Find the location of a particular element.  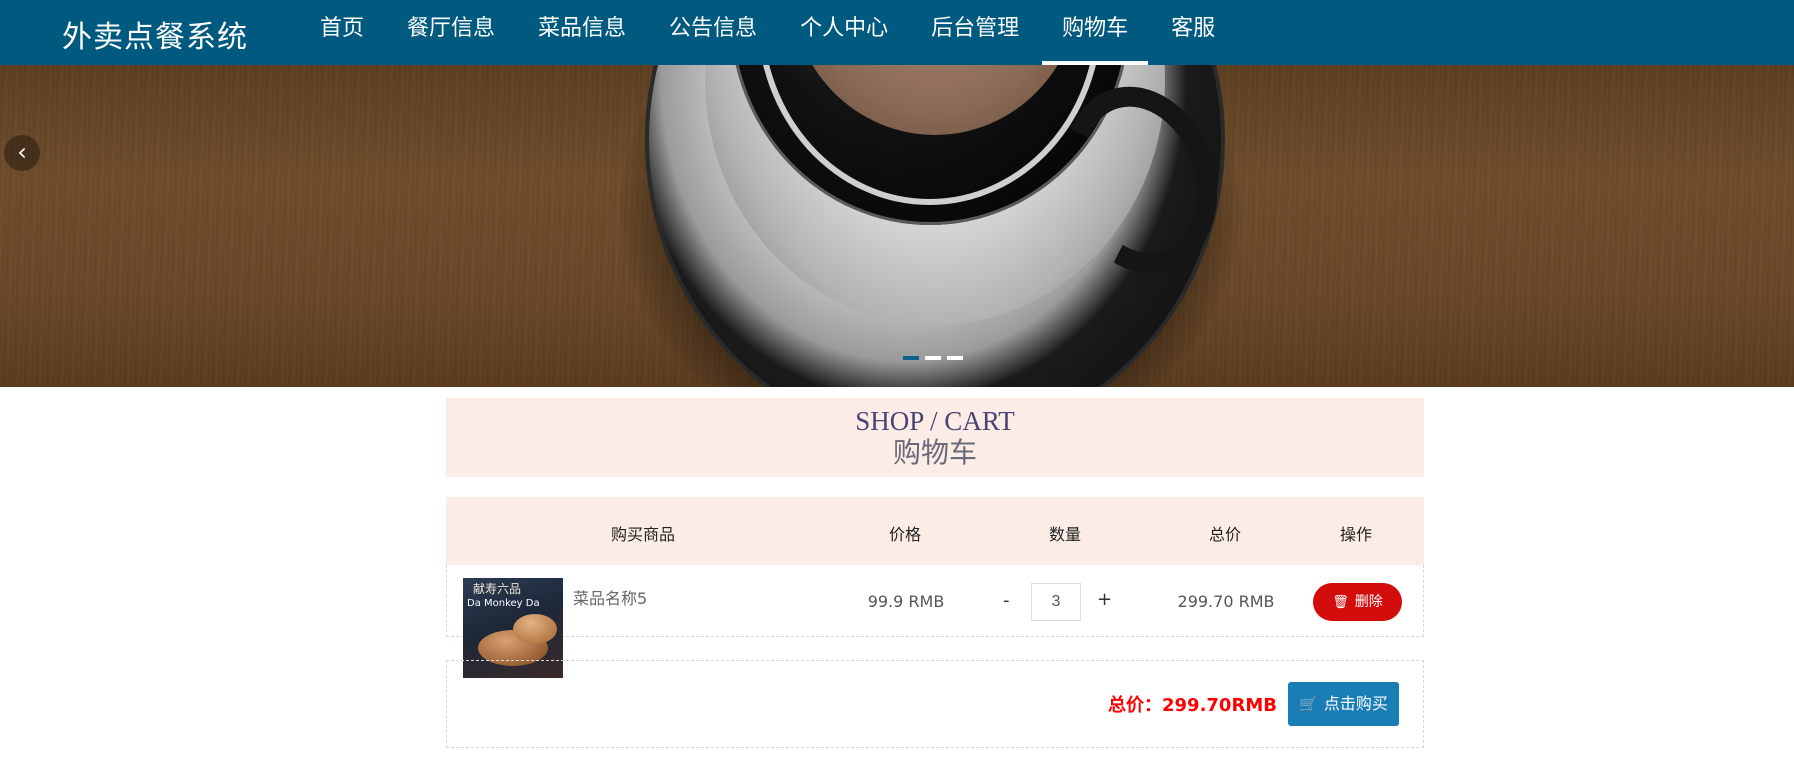

nav-cart: 购物车 is located at coordinates (1095, 32).